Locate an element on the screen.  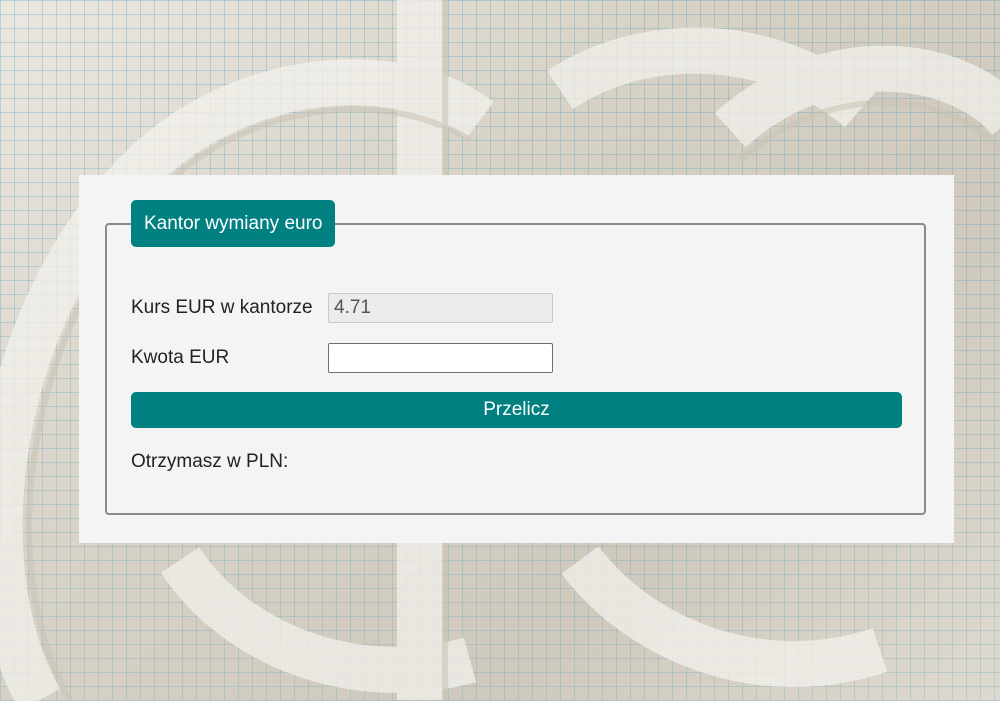
rate-input is located at coordinates (440, 308).